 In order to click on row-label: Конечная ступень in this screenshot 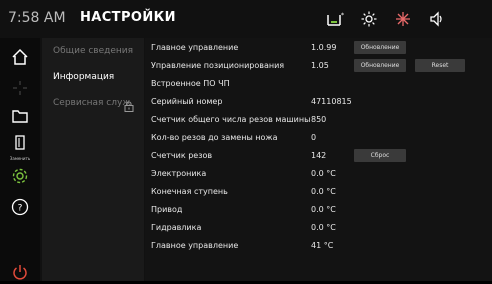, I will do `click(189, 191)`.